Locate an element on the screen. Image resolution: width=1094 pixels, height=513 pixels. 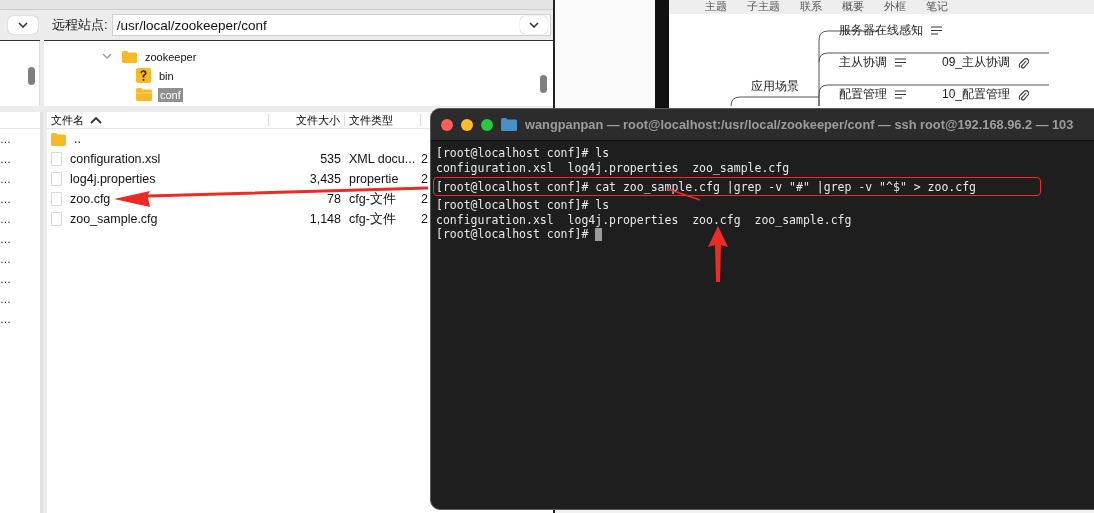
minimize-button is located at coordinates (467, 124).